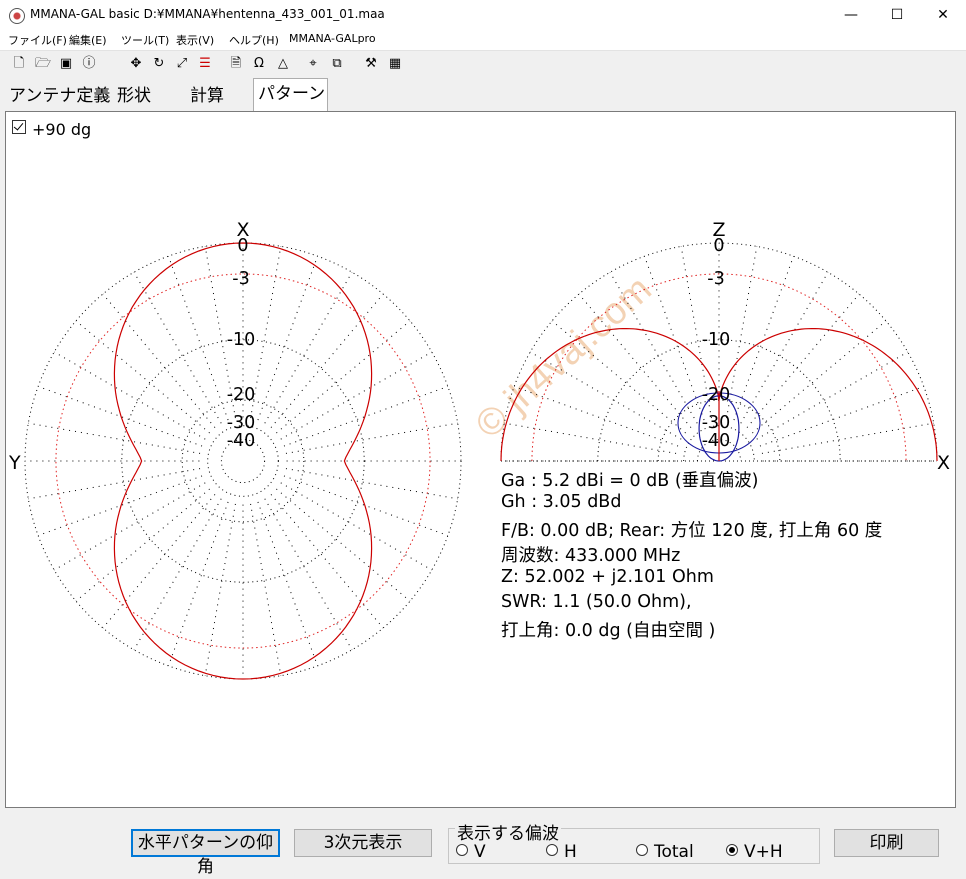  What do you see at coordinates (630, 481) in the screenshot?
I see `info-gain-a: Ga : 5.2 dBi = 0 dB (垂直偏波)` at bounding box center [630, 481].